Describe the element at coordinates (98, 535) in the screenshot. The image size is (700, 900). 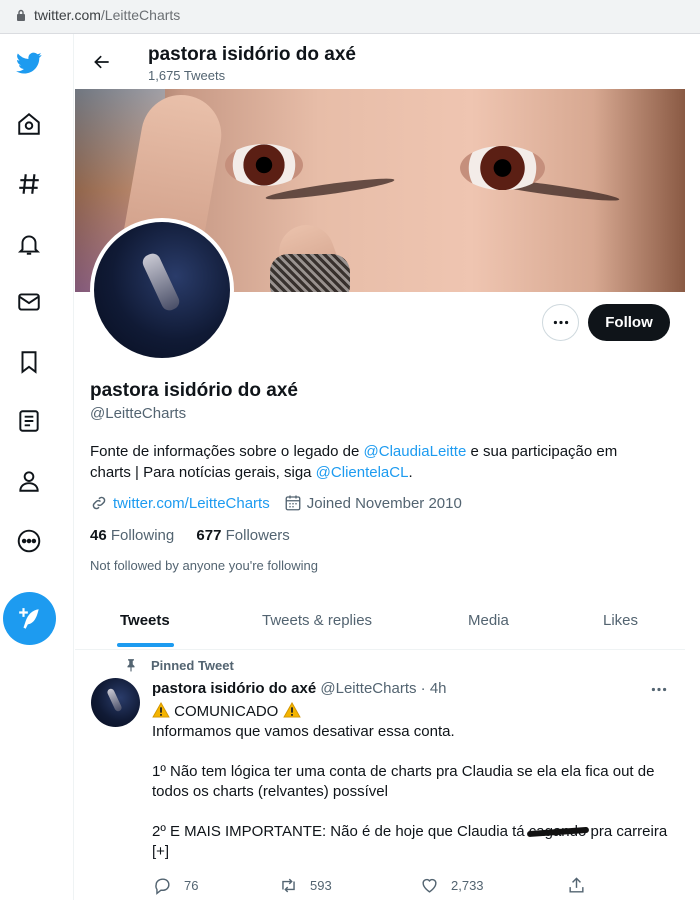
I see `following-count: 46` at that location.